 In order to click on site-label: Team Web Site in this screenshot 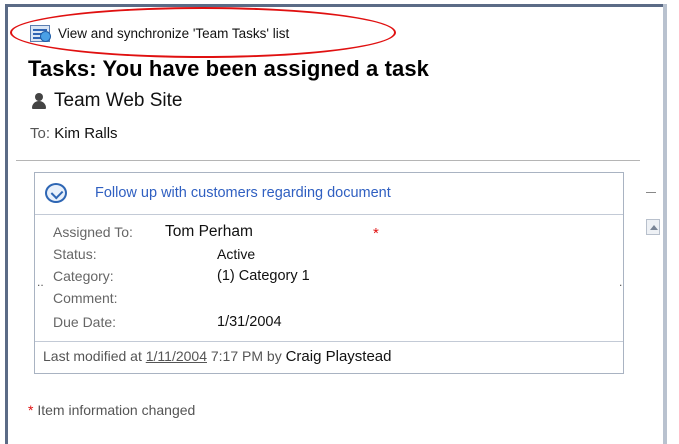, I will do `click(118, 100)`.